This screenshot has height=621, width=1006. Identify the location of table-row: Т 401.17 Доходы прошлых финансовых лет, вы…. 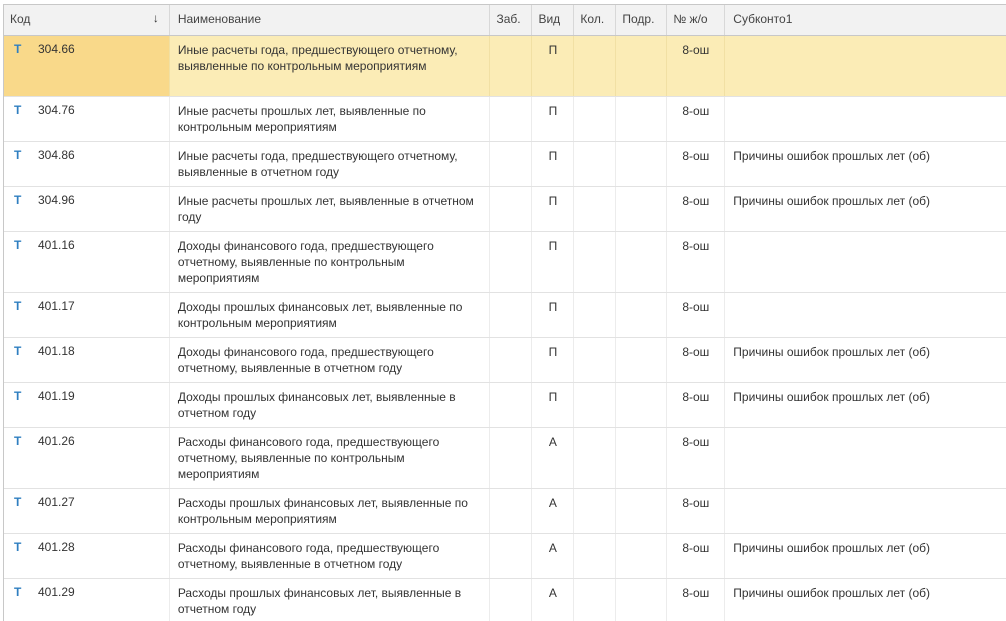
(505, 315).